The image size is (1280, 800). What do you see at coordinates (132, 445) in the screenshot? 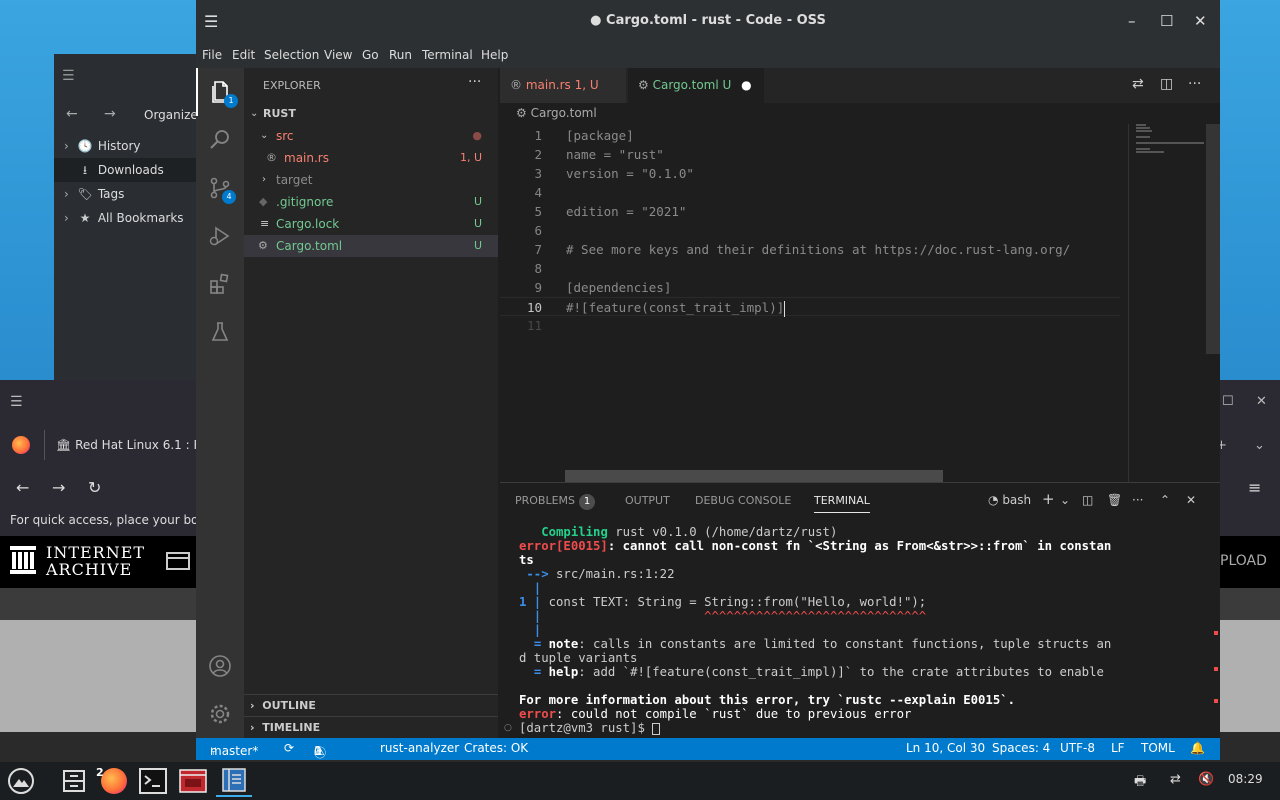
I see `firefox-tab: 🏛 Red Hat Linux 6.1 : Re` at bounding box center [132, 445].